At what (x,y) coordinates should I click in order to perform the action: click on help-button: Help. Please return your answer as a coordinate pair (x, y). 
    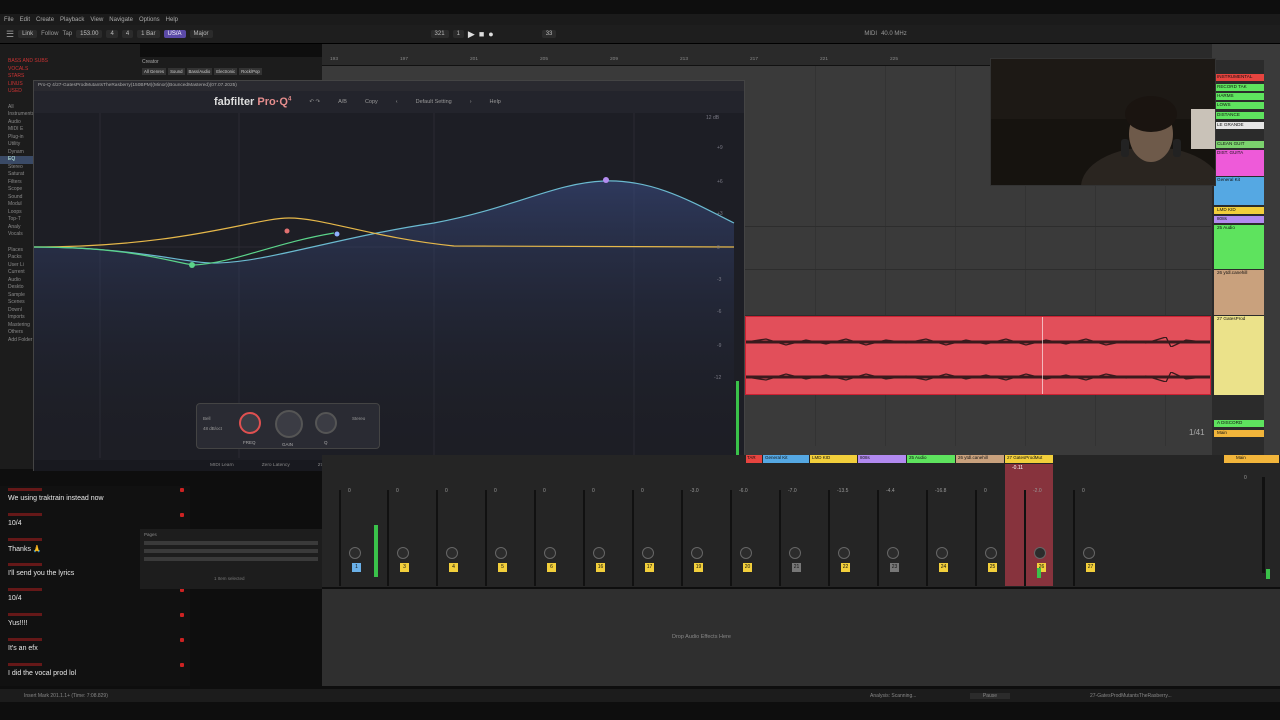
    Looking at the image, I should click on (495, 102).